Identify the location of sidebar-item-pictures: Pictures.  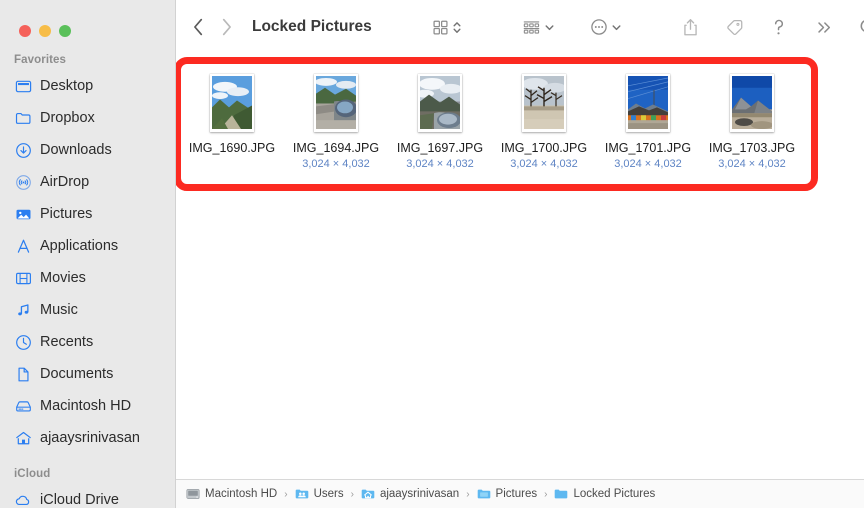
(87, 214).